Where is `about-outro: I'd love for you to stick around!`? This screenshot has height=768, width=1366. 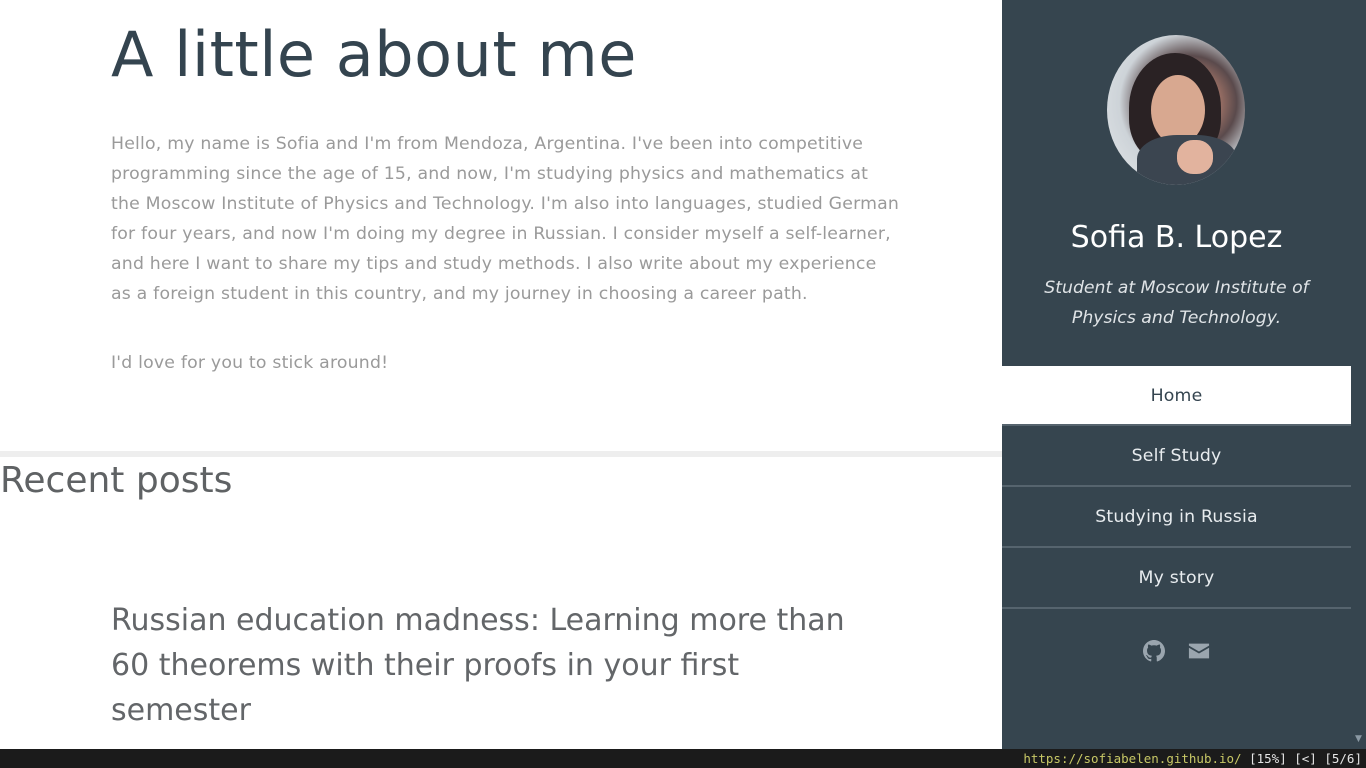 about-outro: I'd love for you to stick around! is located at coordinates (250, 363).